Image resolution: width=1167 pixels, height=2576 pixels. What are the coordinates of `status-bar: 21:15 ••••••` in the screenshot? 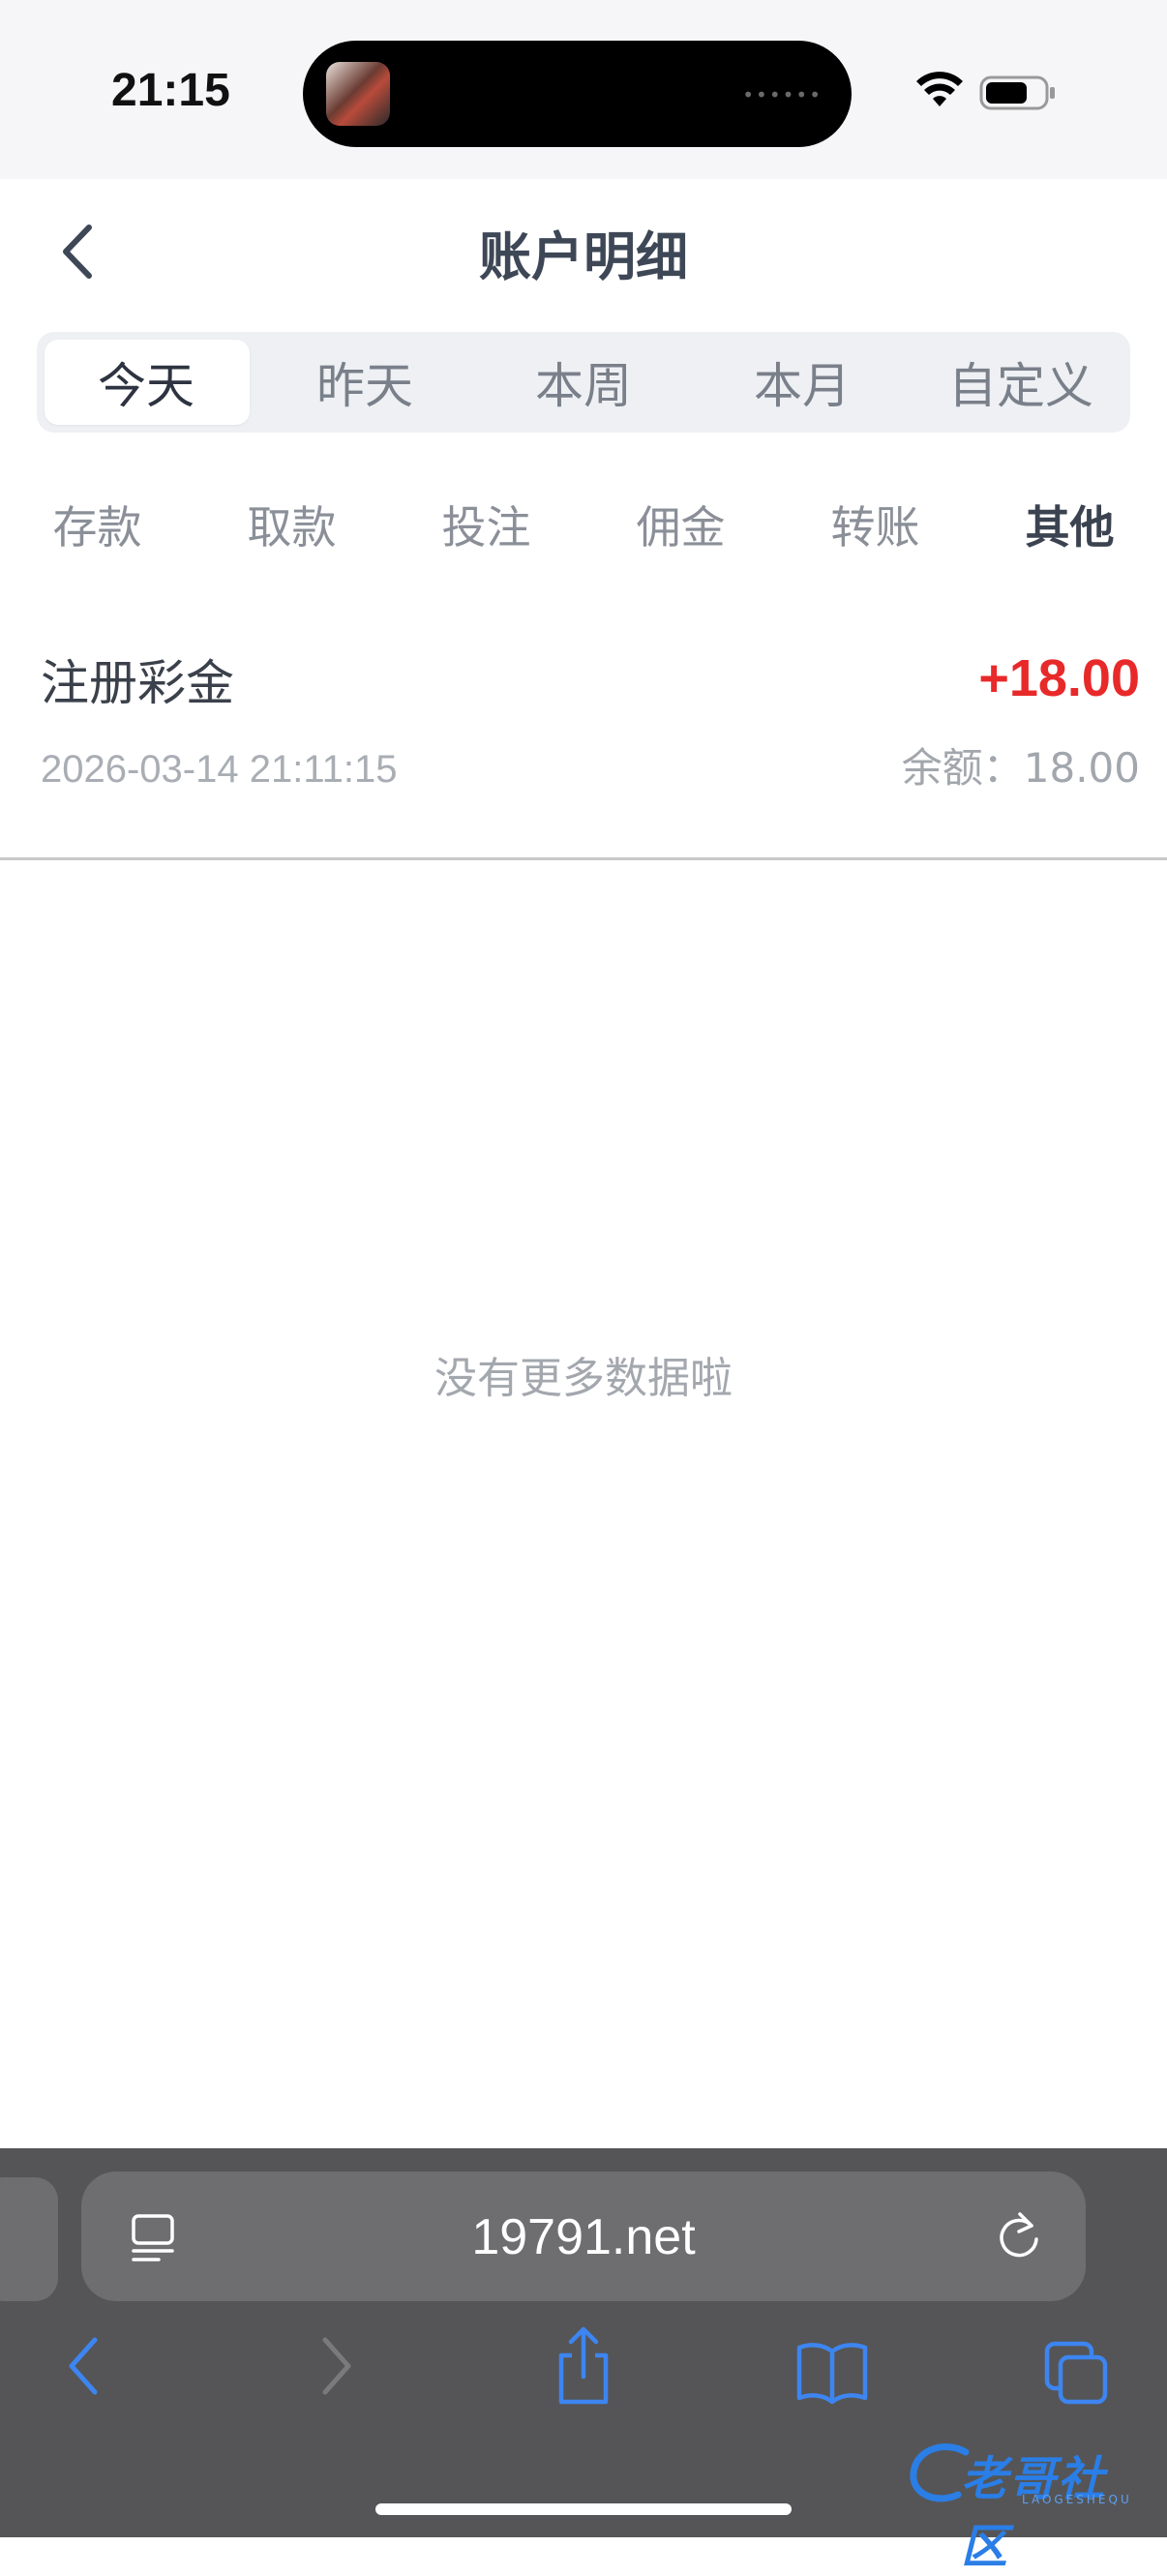 It's located at (583, 89).